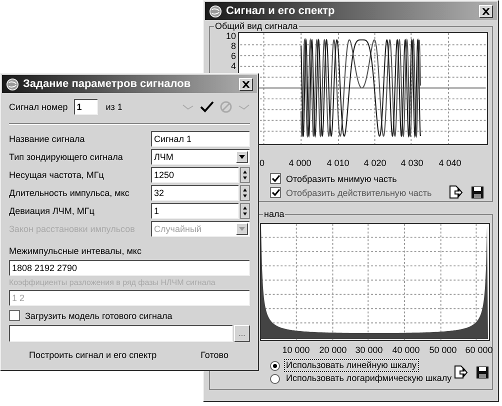 The width and height of the screenshot is (502, 406). I want to click on field-label: Длительность импульса, мкс, so click(69, 193).